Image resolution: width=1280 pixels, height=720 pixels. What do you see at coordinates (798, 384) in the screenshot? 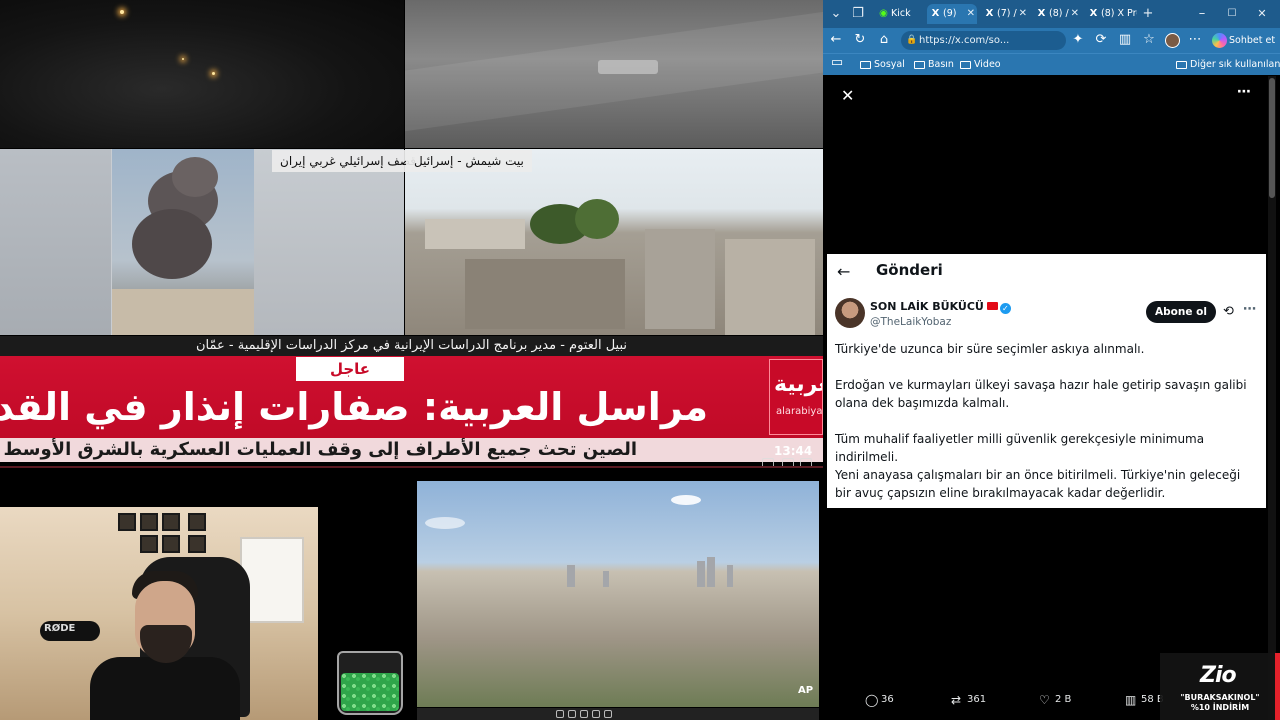
I see `channel-logo-arabic: العربية` at bounding box center [798, 384].